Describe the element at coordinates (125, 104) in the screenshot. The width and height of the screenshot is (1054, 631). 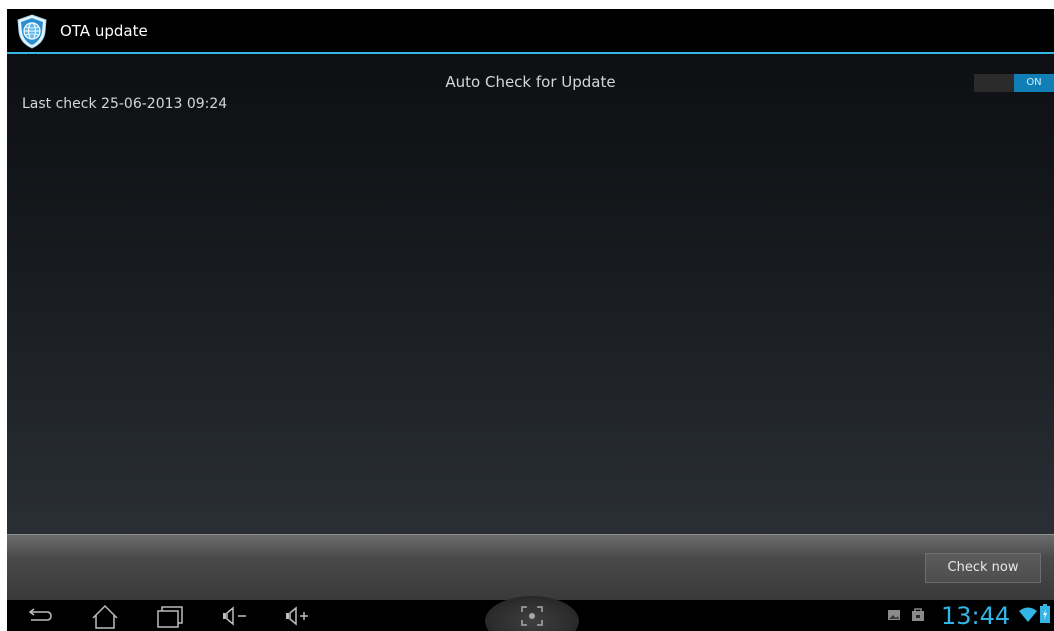
I see `last-check-text: Last check 25-06-2013 09:24` at that location.